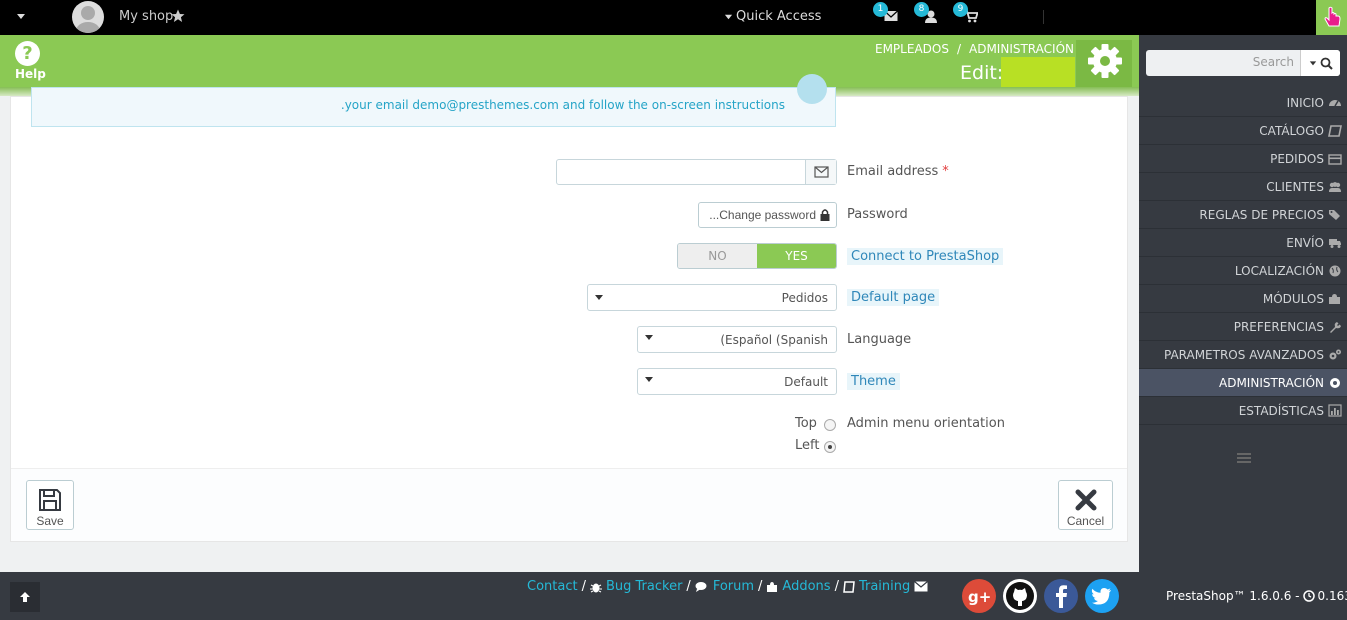  I want to click on language-select: (Español (Spanish, so click(737, 339).